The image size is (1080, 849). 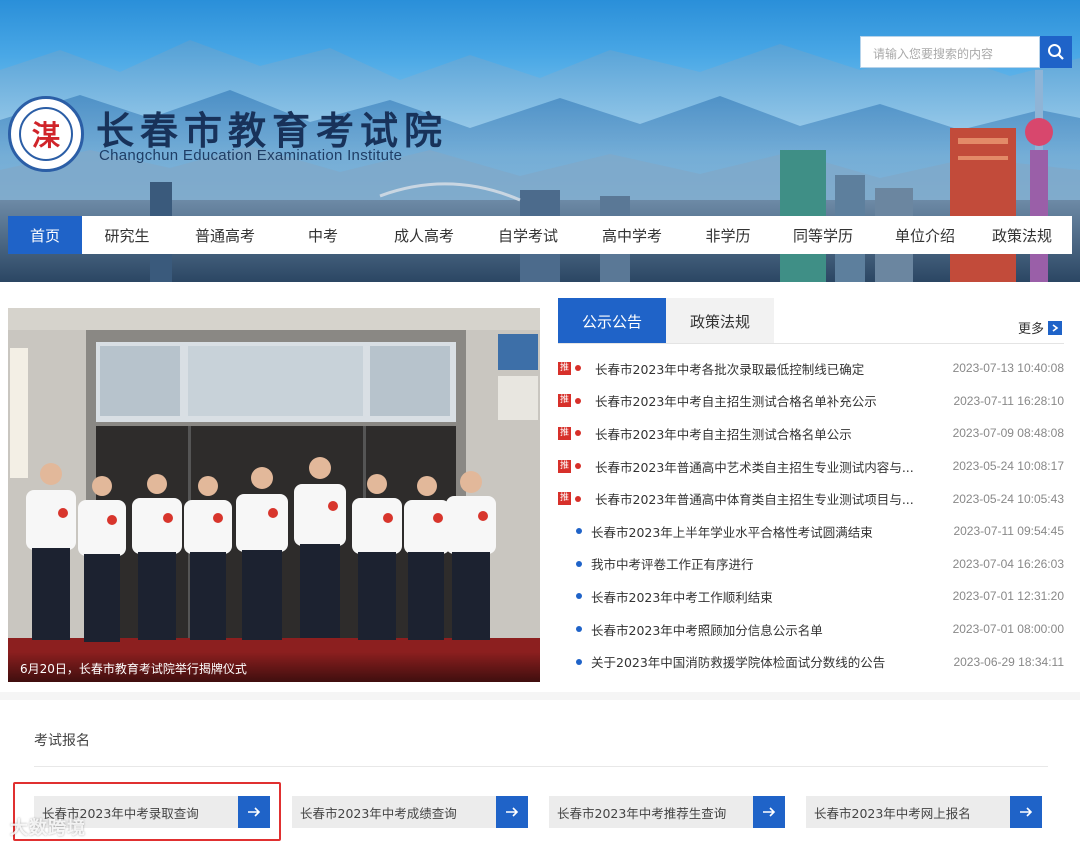 What do you see at coordinates (1008, 498) in the screenshot?
I see `news-date: 2023-05-24 10:05:43` at bounding box center [1008, 498].